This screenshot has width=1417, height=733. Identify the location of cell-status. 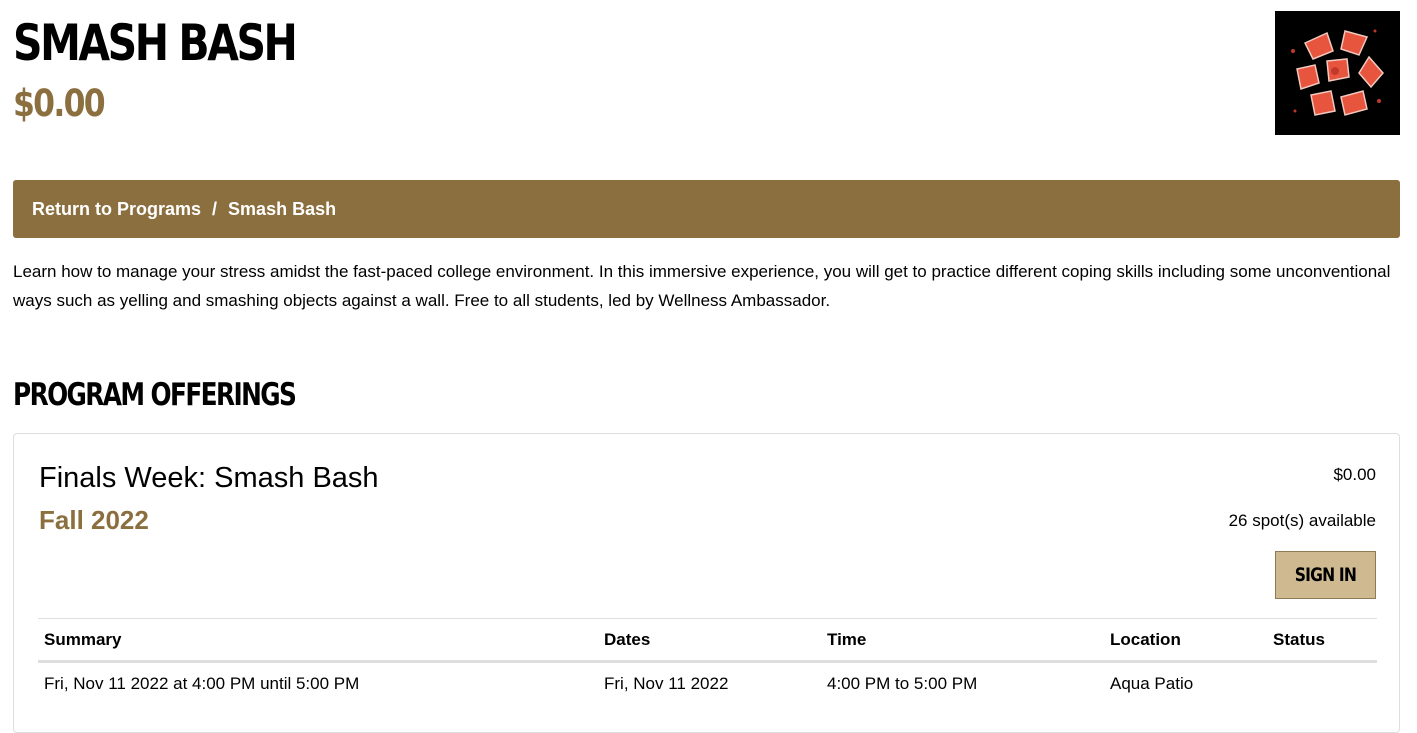
(1322, 684).